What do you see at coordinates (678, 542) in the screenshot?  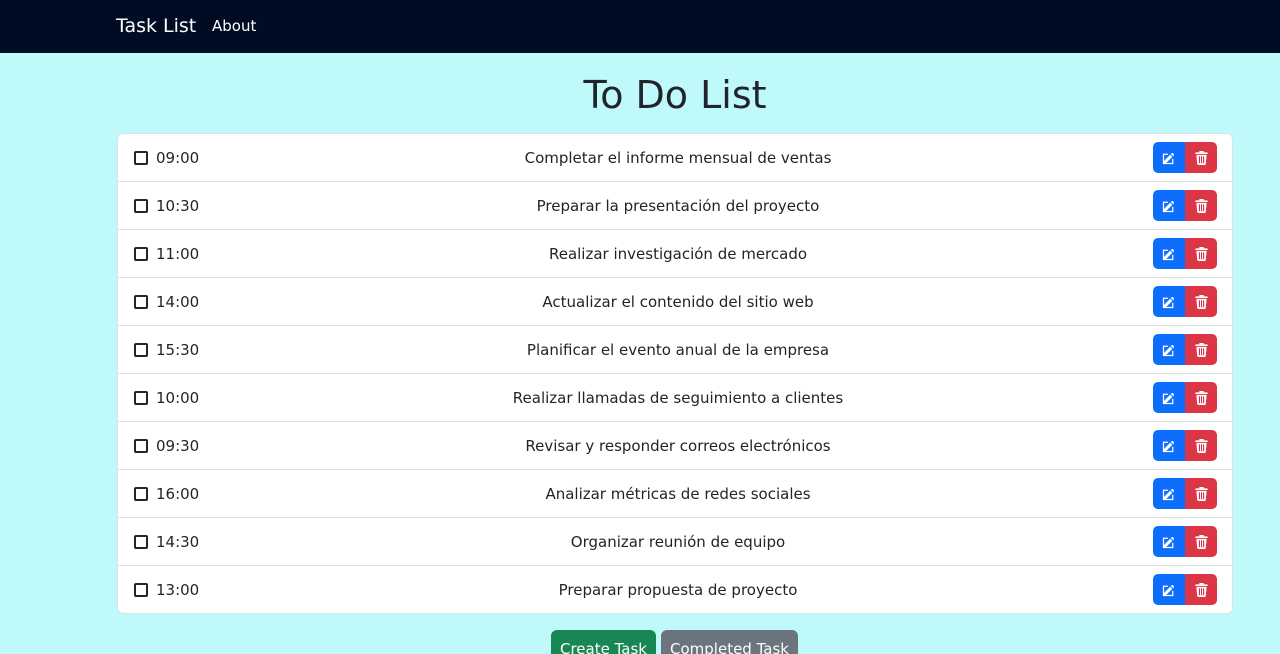 I see `task-text: Organizar reunión de equipo` at bounding box center [678, 542].